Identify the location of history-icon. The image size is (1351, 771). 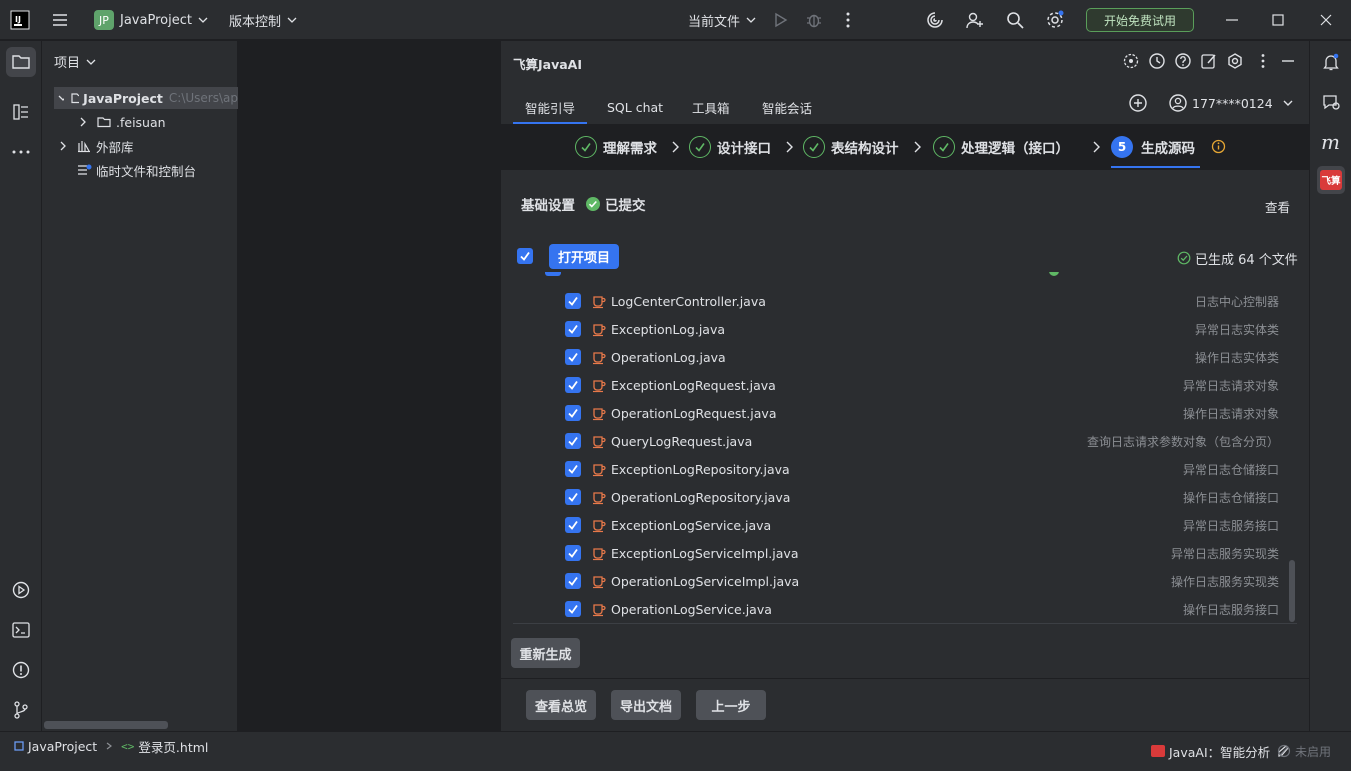
(1157, 61).